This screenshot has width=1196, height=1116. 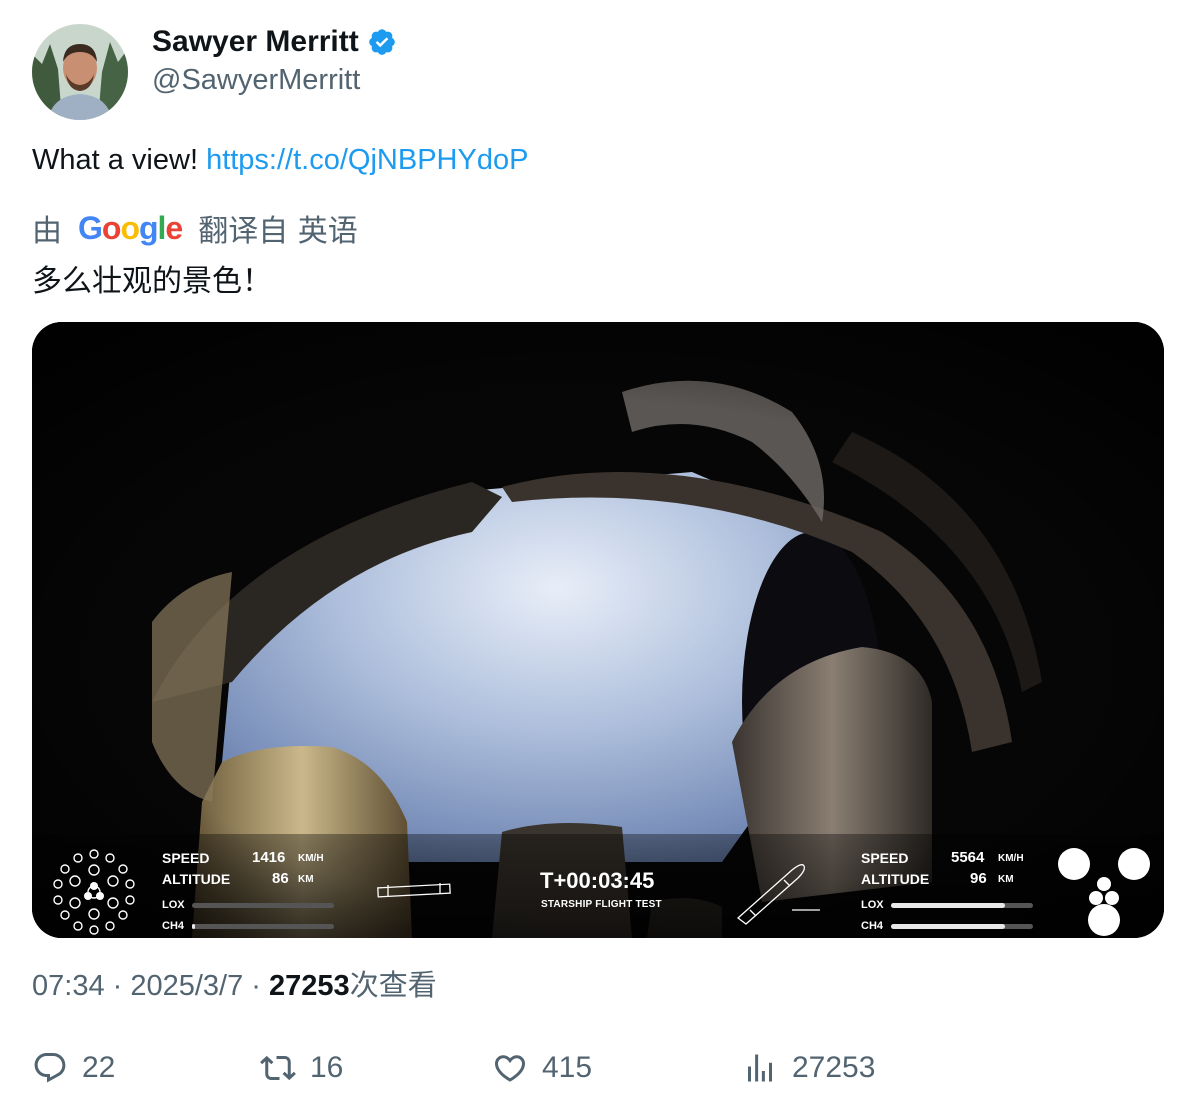 I want to click on left-altitude-value: 86, so click(x=280, y=878).